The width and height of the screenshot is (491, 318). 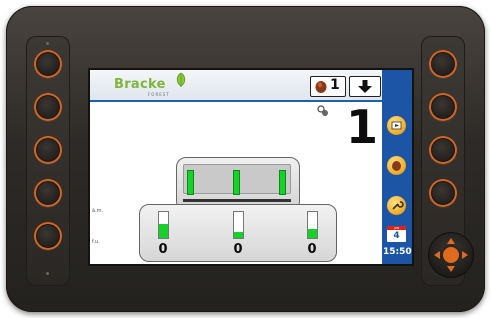 I want to click on count-value: 1, so click(x=335, y=85).